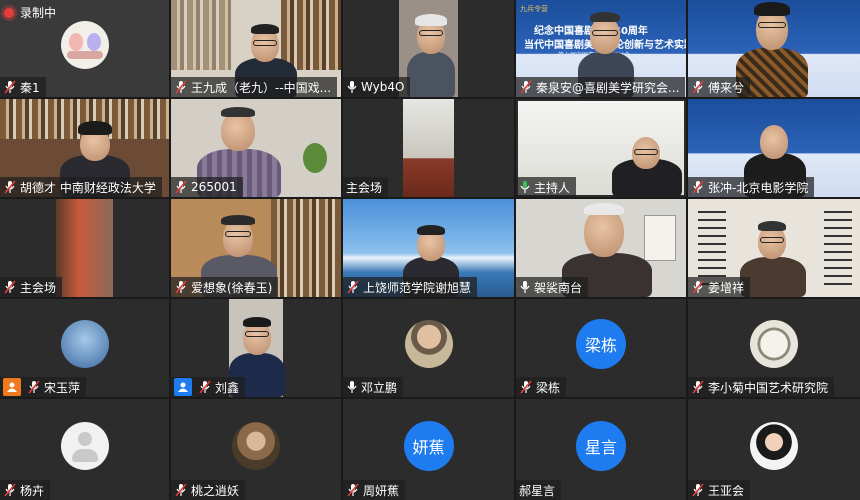  I want to click on participant-tile: 姜增祥, so click(774, 248).